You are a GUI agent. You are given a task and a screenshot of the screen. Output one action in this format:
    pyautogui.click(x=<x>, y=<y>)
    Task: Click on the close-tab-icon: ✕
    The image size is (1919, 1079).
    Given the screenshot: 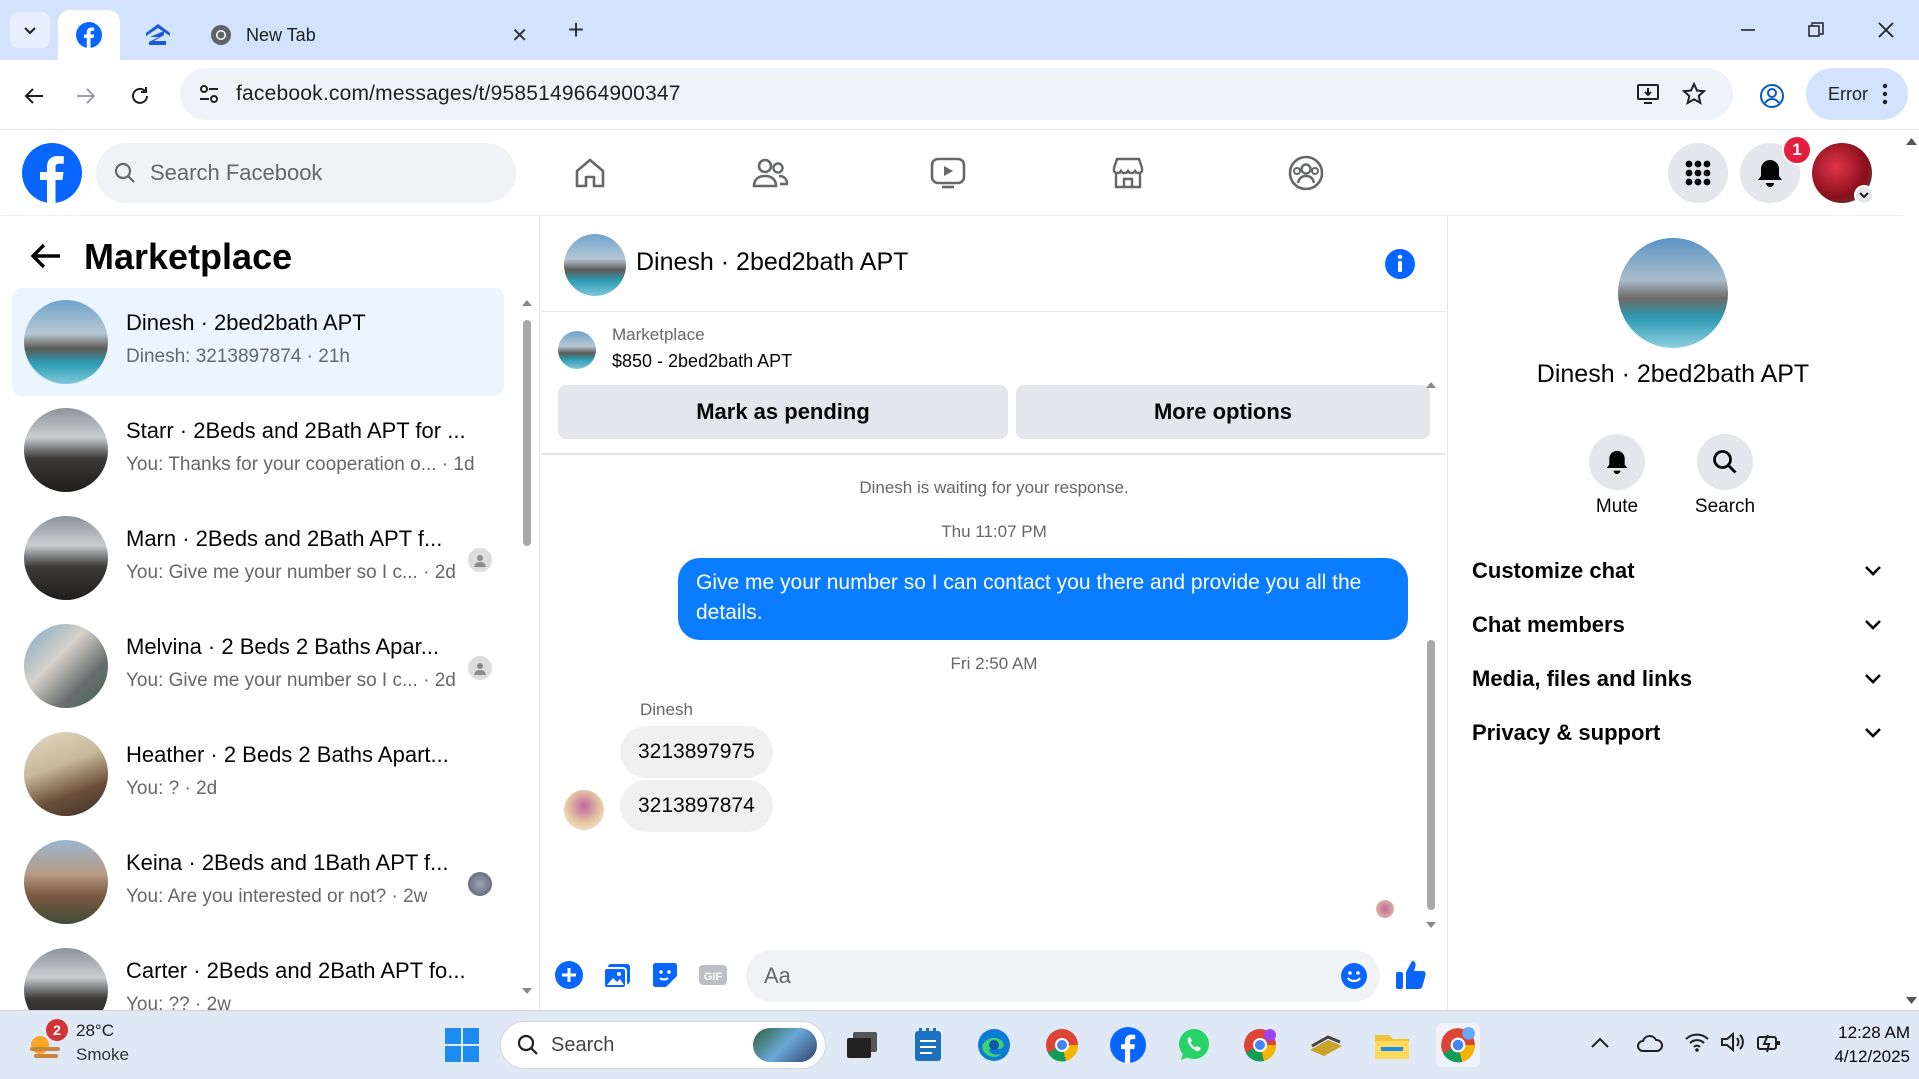 What is the action you would take?
    pyautogui.click(x=519, y=35)
    